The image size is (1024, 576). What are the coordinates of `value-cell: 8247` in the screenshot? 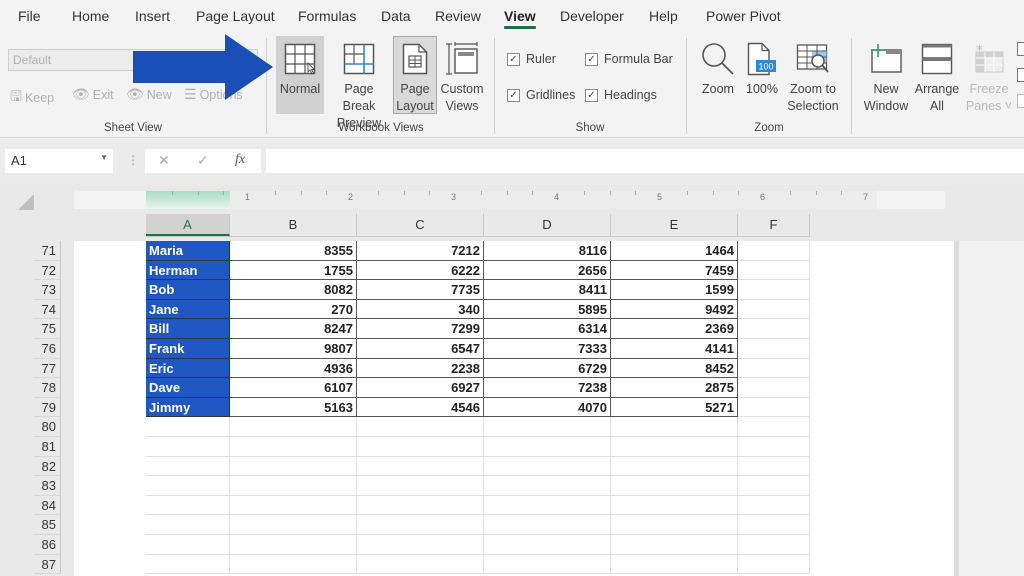 It's located at (293, 329).